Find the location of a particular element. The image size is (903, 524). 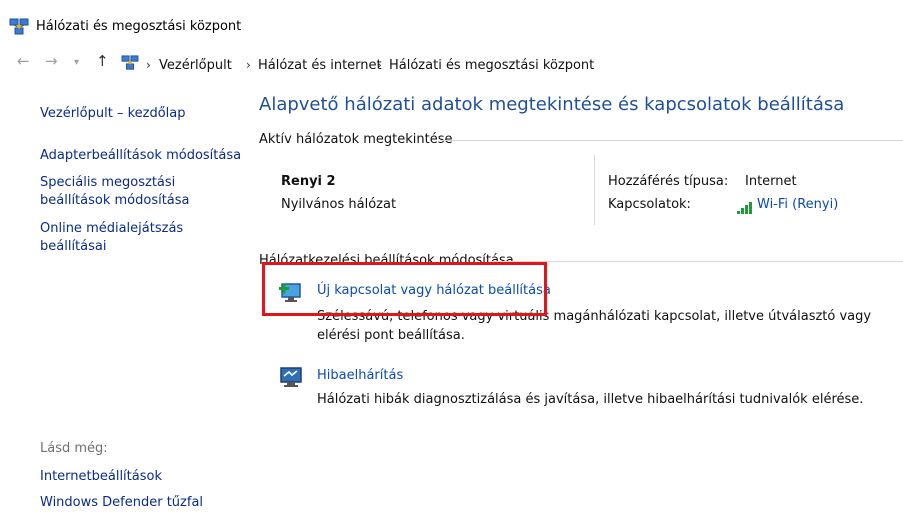

breadcrumb-network-internet: Hálózat és internet is located at coordinates (320, 65).